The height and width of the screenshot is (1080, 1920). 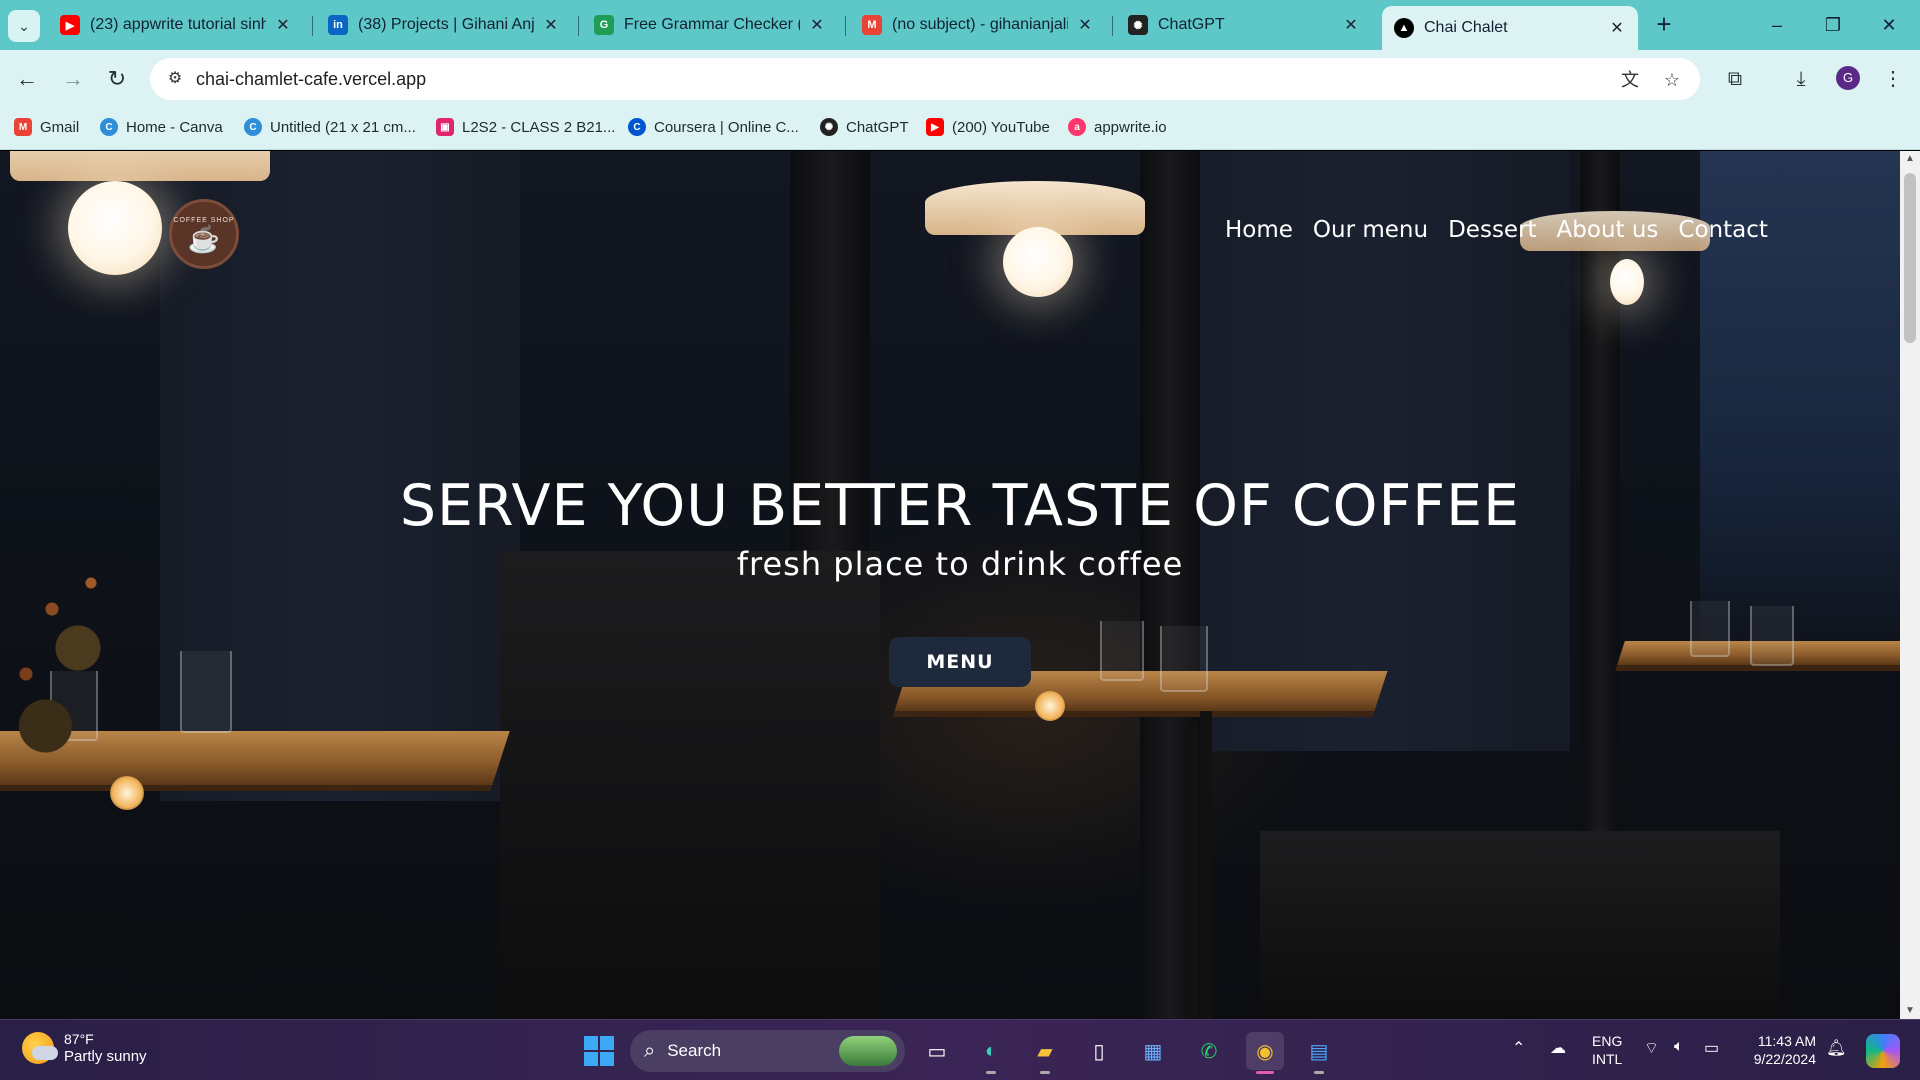 What do you see at coordinates (311, 79) in the screenshot?
I see `url-text: chai-chamlet-cafe.vercel.app` at bounding box center [311, 79].